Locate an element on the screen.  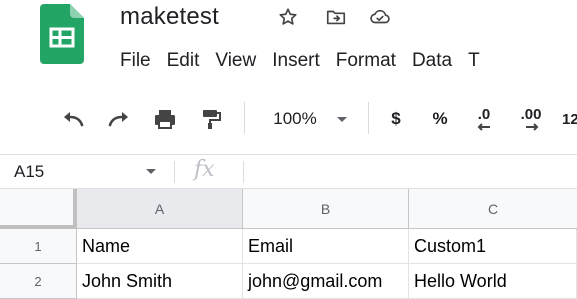
decrease-decimal-button: .0 is located at coordinates (484, 119).